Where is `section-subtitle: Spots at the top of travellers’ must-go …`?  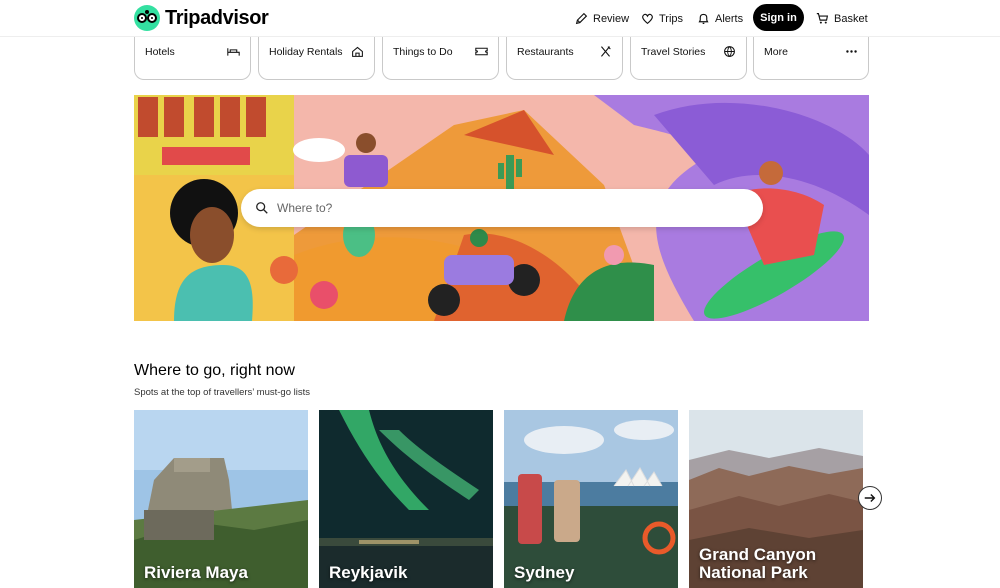 section-subtitle: Spots at the top of travellers’ must-go … is located at coordinates (222, 392).